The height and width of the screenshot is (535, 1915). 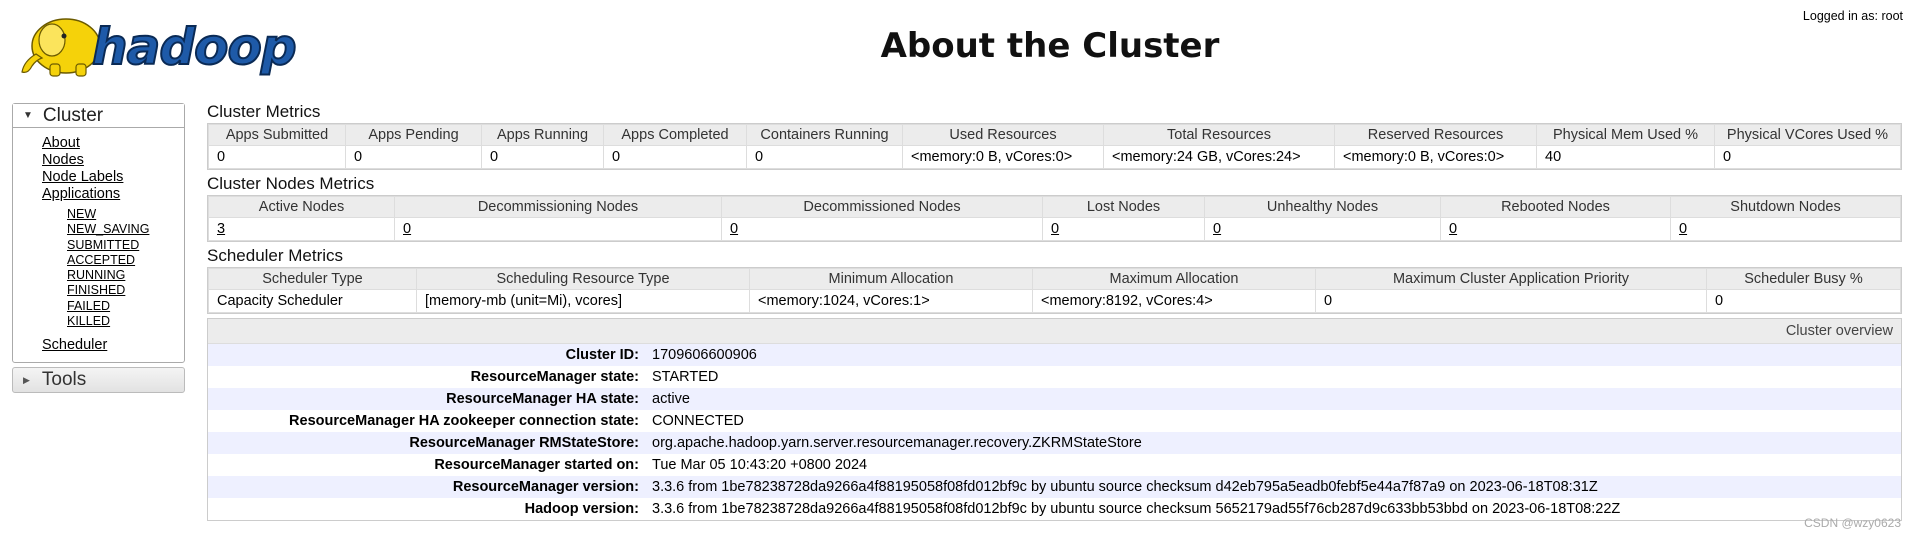 I want to click on nav-link-node-labels: Node Labels, so click(x=113, y=177).